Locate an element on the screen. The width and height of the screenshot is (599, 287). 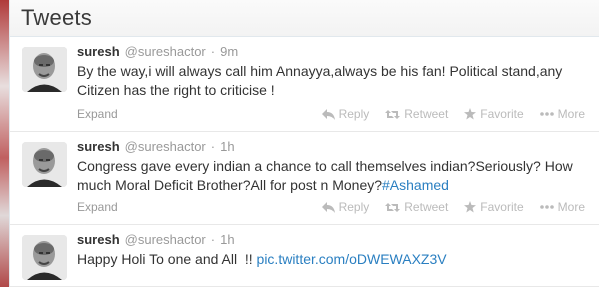
tweet-time: 9m is located at coordinates (229, 52).